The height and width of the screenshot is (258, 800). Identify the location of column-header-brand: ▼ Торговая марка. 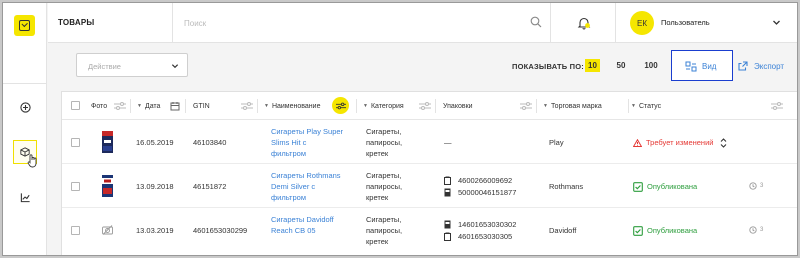
(572, 106).